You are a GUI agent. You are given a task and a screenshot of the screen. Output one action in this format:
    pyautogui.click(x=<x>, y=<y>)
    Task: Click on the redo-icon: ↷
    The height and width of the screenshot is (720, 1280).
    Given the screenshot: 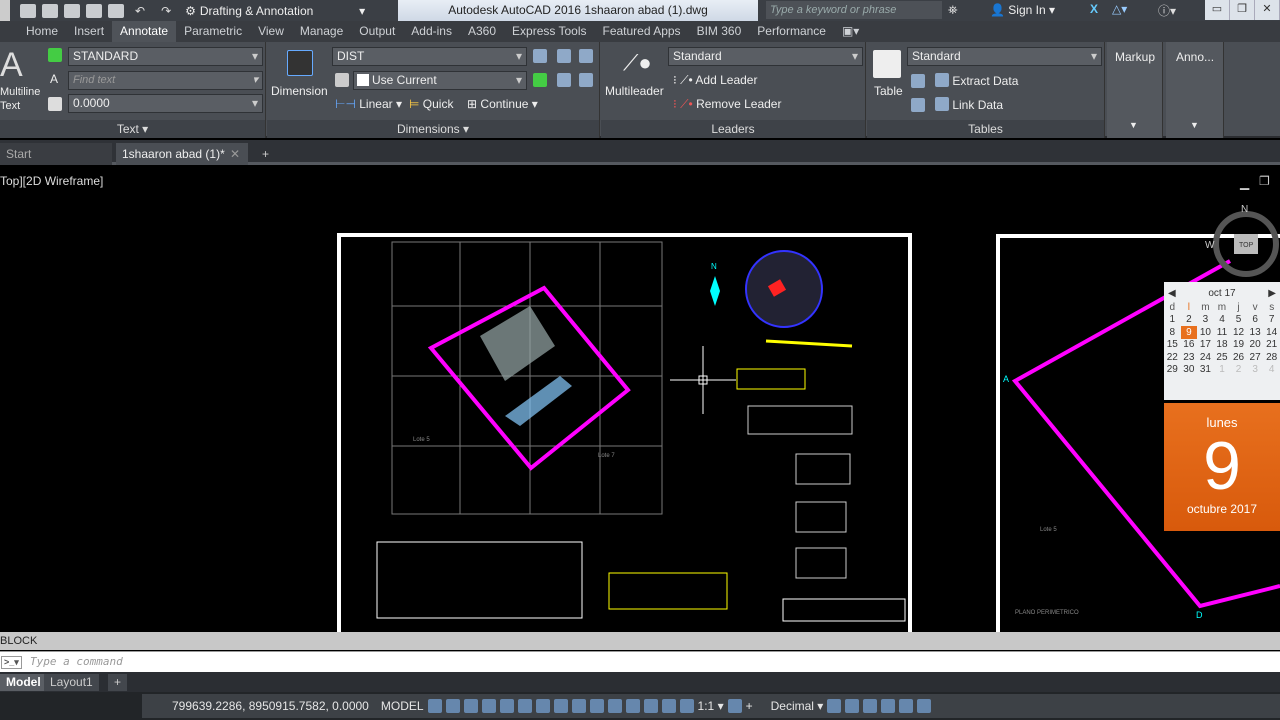 What is the action you would take?
    pyautogui.click(x=166, y=11)
    